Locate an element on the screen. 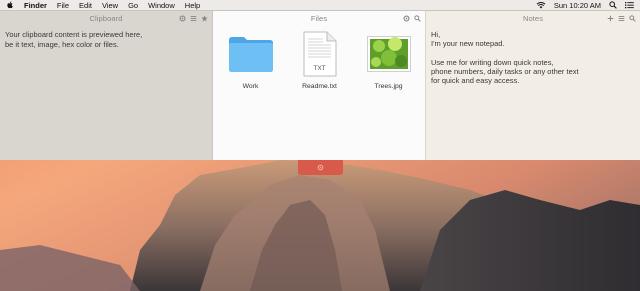 The height and width of the screenshot is (291, 640). shelf-toggle-button is located at coordinates (320, 167).